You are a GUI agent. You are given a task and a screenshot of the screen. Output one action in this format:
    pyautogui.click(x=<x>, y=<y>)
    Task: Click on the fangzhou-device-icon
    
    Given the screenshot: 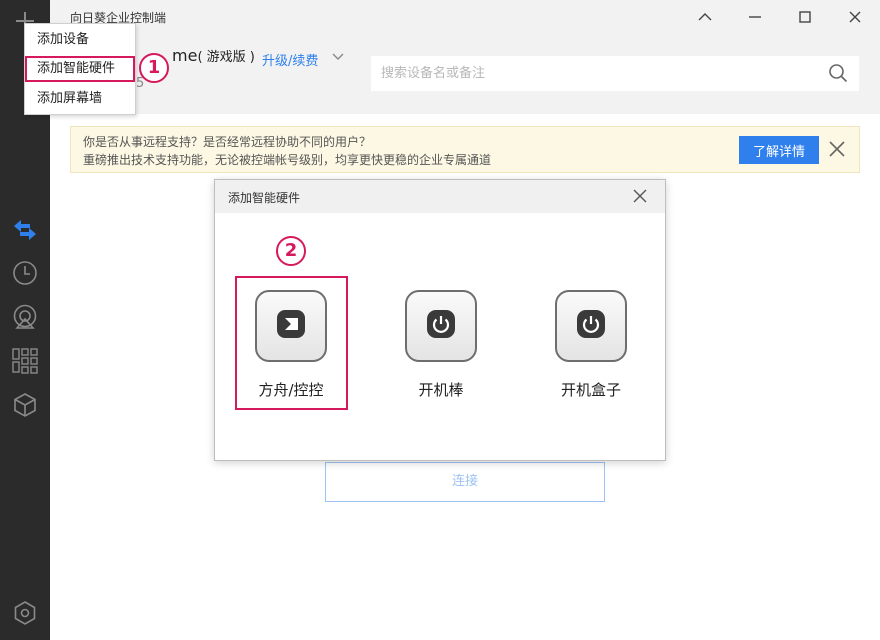 What is the action you would take?
    pyautogui.click(x=291, y=326)
    